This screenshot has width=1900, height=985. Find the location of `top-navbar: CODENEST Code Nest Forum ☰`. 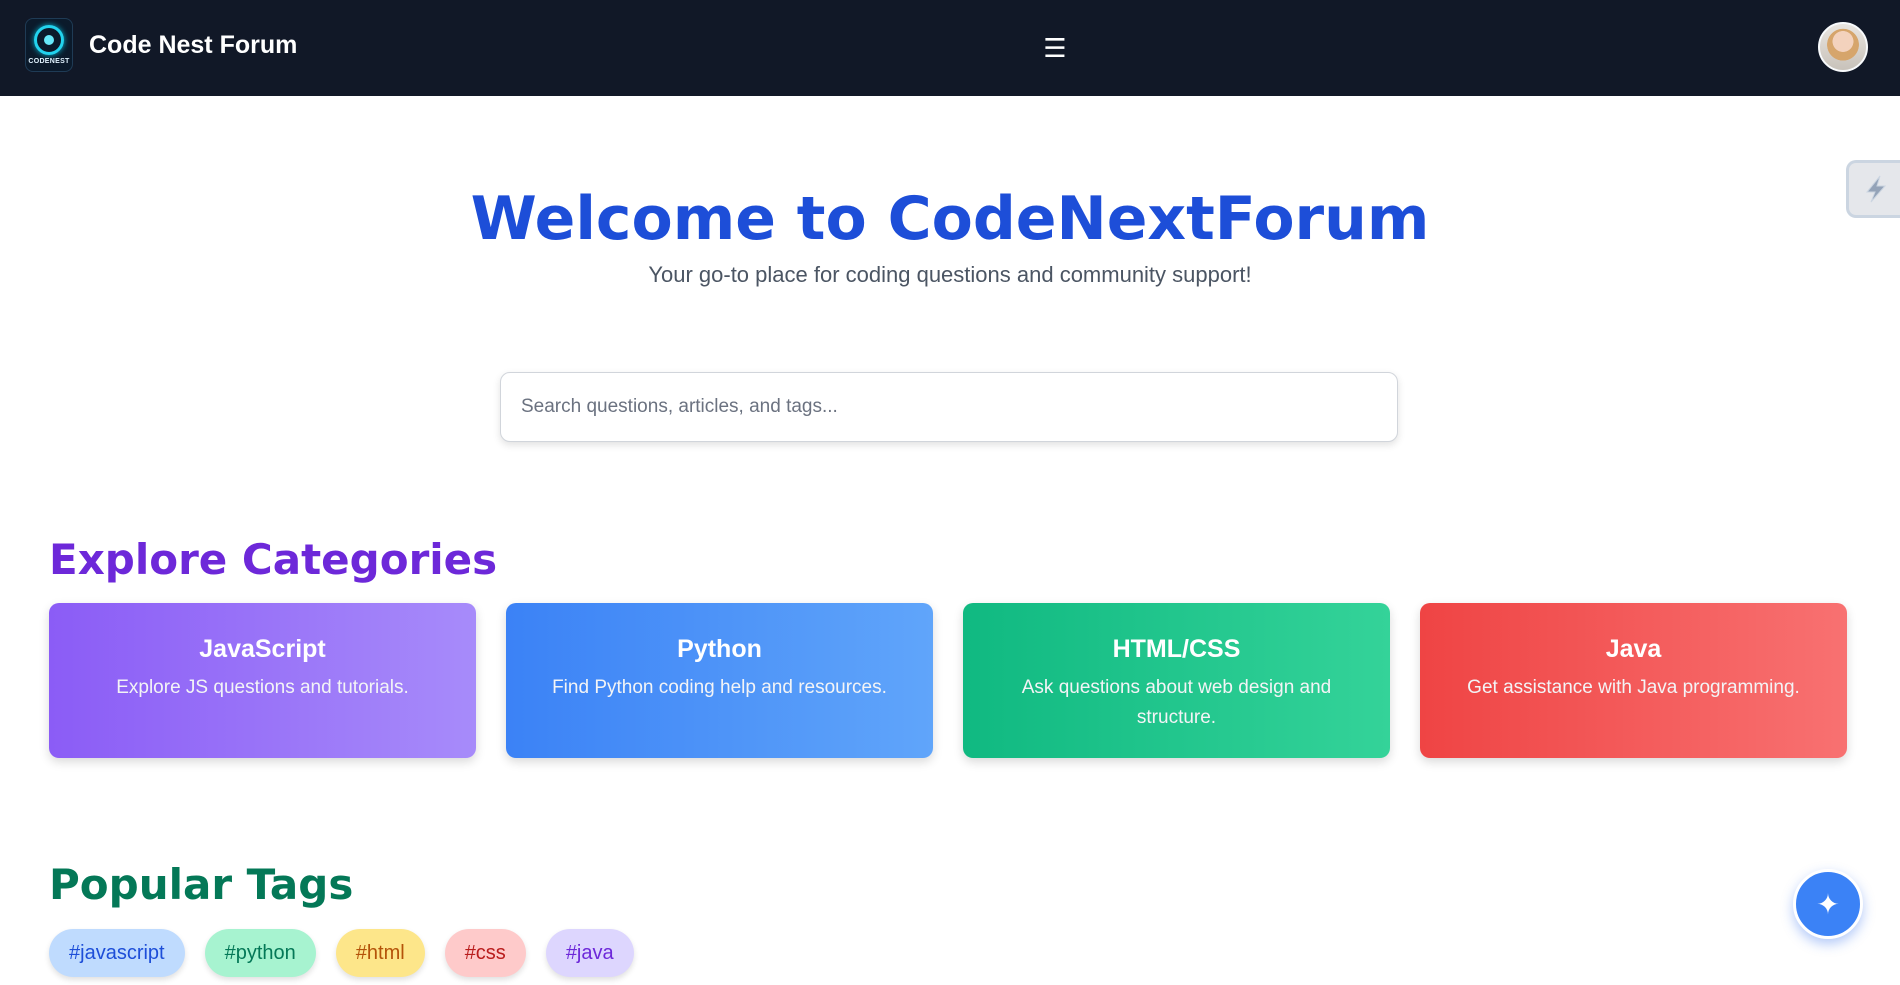

top-navbar: CODENEST Code Nest Forum ☰ is located at coordinates (950, 48).